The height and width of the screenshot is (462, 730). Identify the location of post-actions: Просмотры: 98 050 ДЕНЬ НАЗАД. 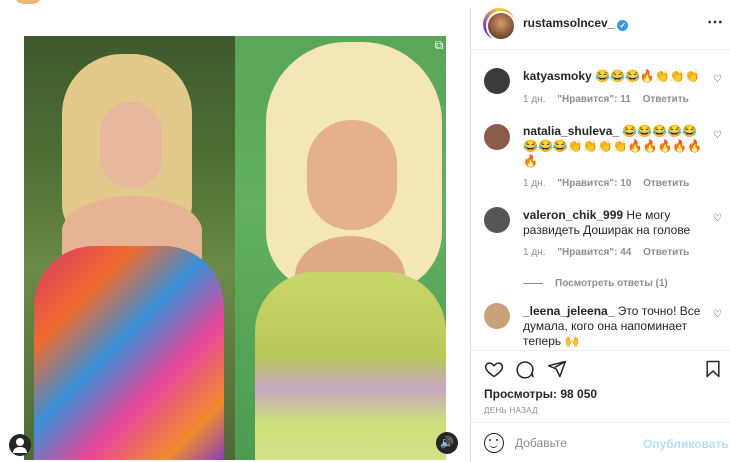
(600, 386).